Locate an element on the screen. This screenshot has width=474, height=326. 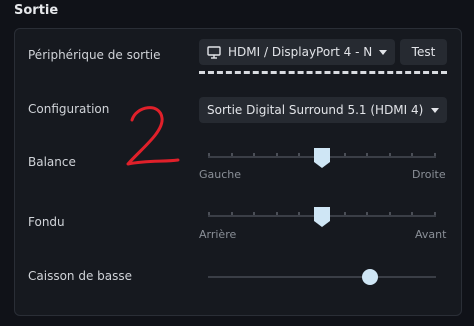
section-title: Sortie is located at coordinates (36, 10).